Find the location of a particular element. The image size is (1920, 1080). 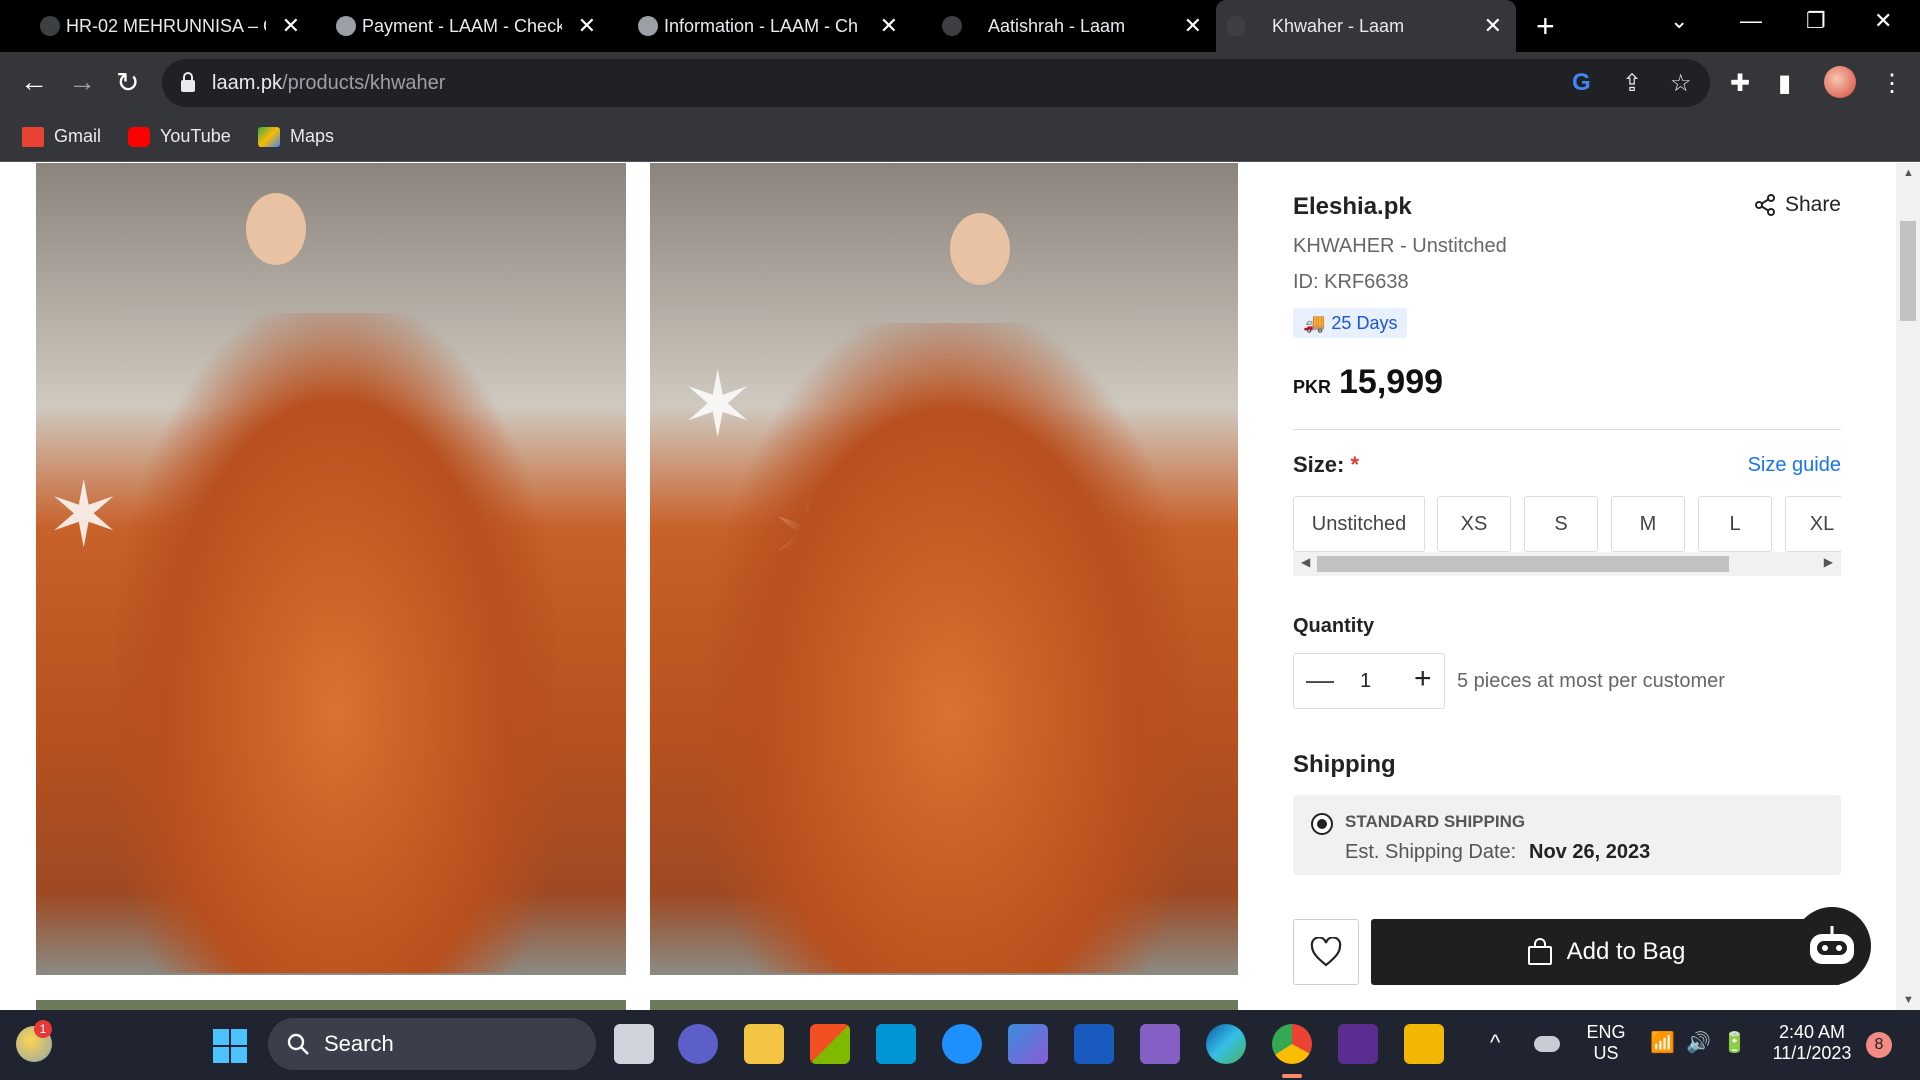

chatbot-button is located at coordinates (1832, 946).